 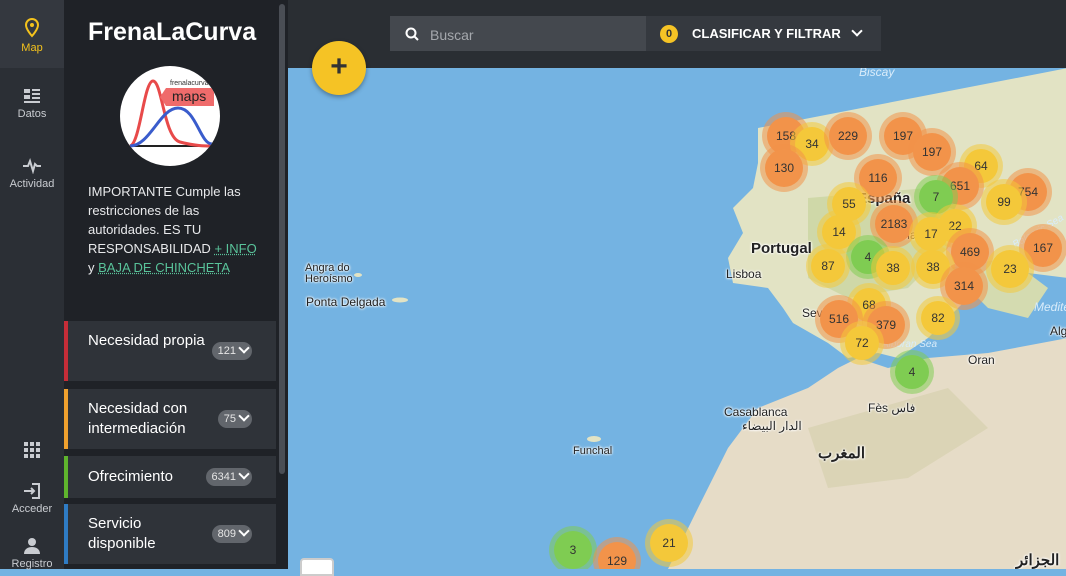 I want to click on rail-item-map: Map, so click(x=32, y=34).